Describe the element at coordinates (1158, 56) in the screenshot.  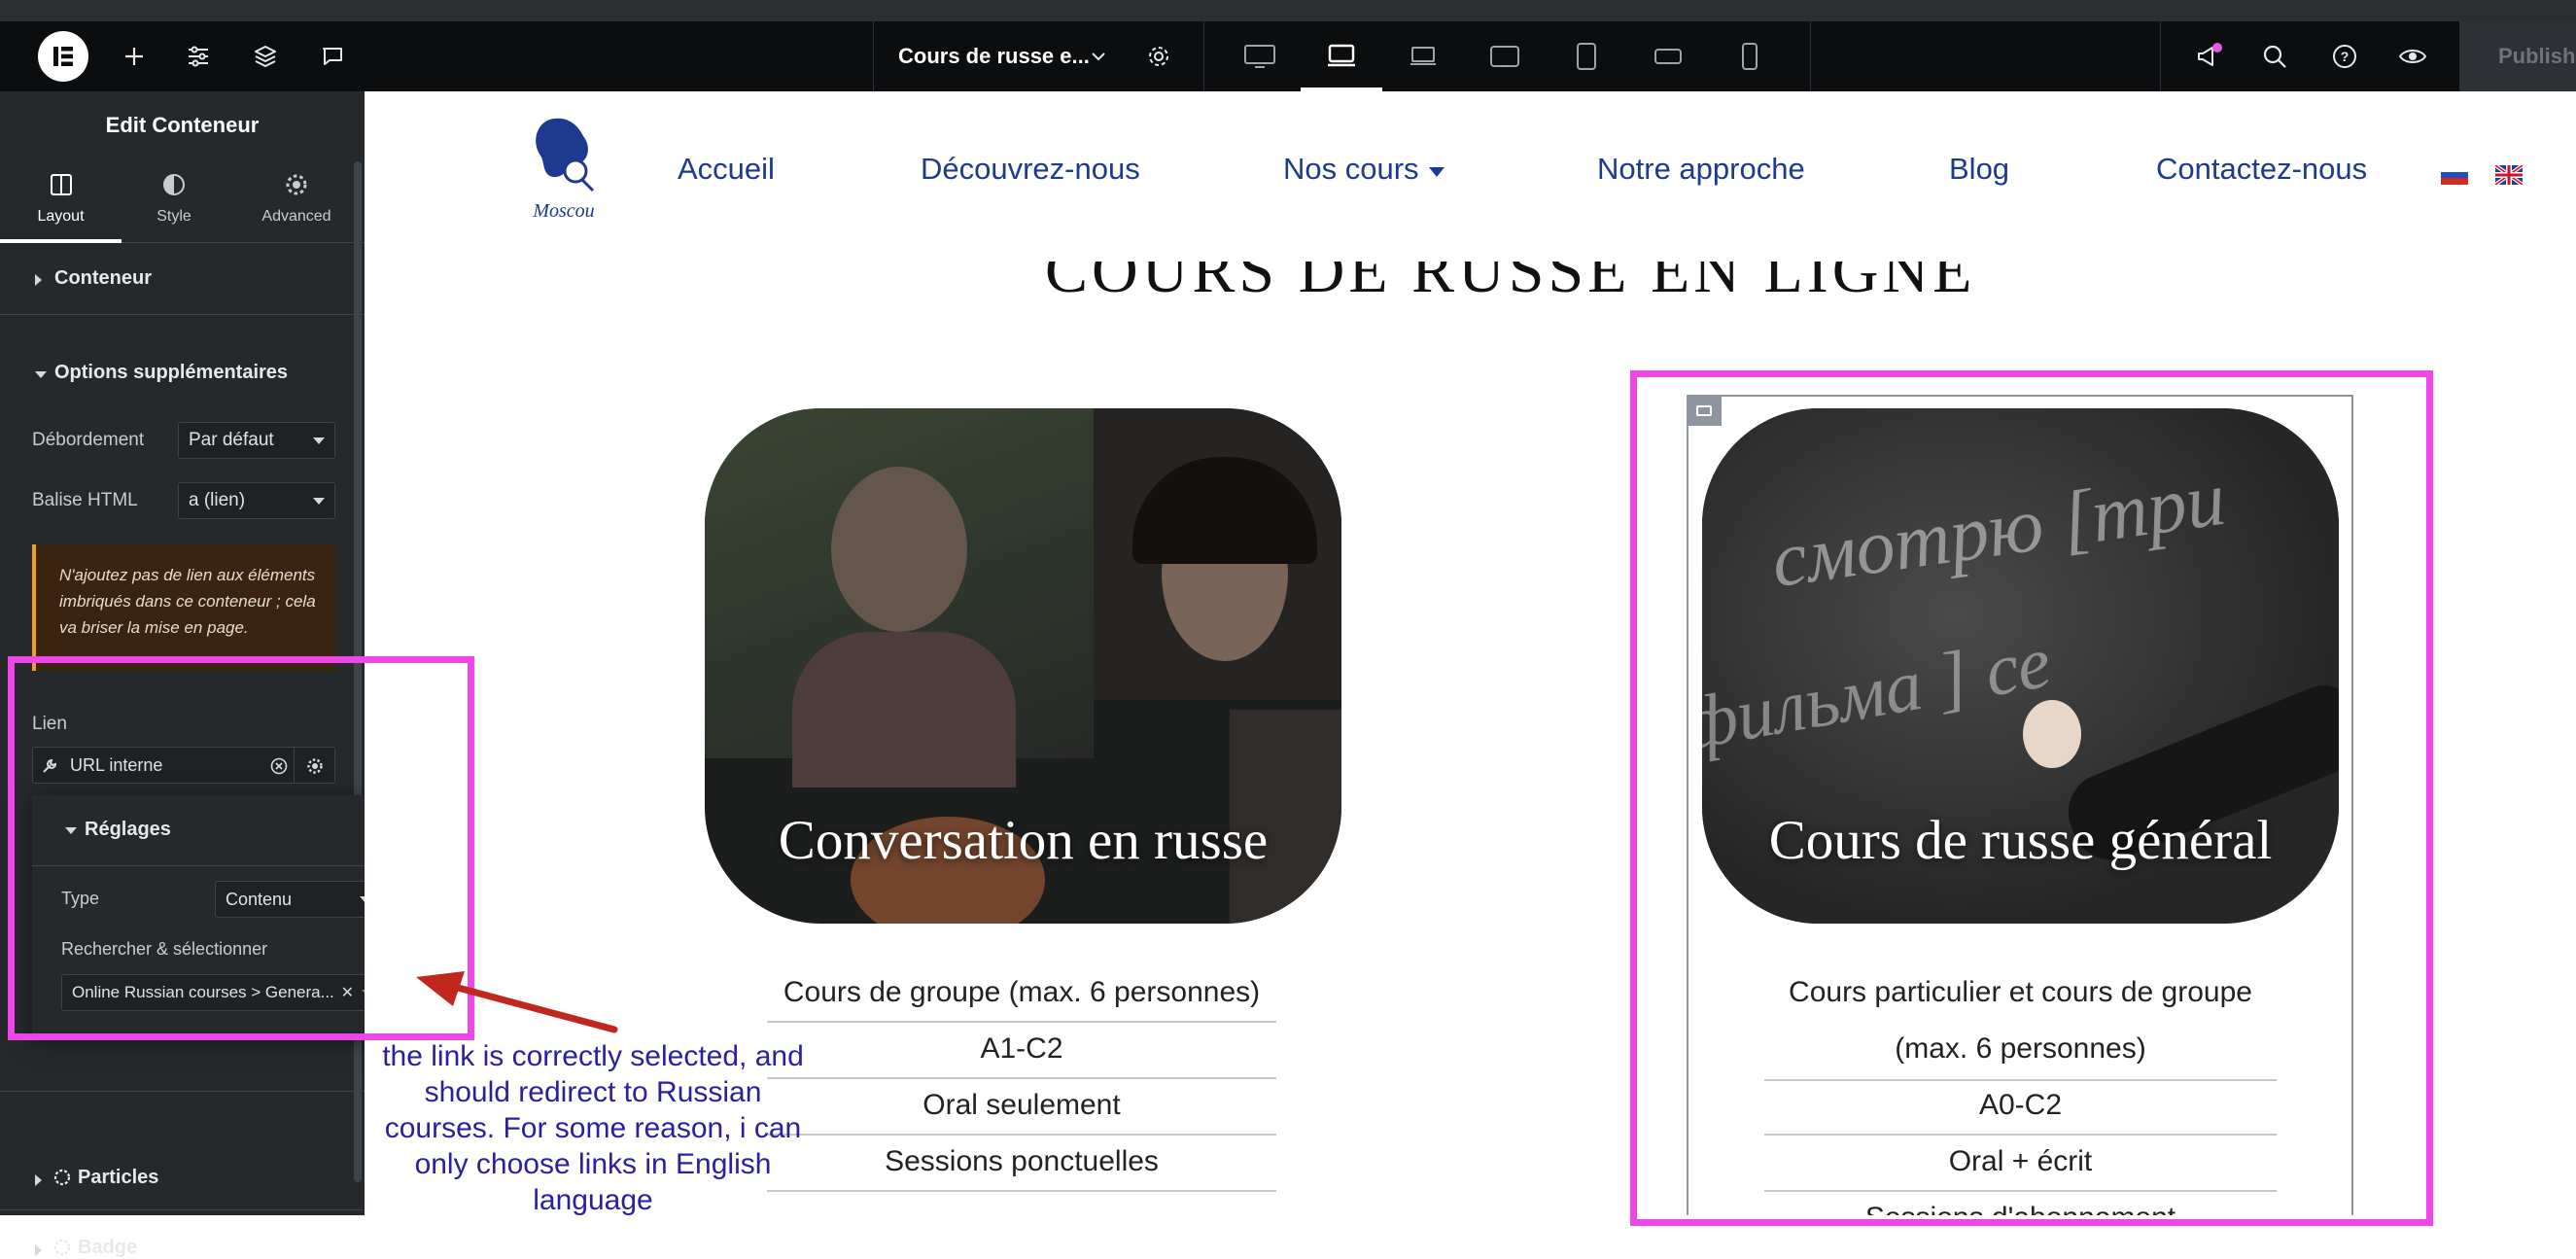
I see `page-settings-gear-icon` at that location.